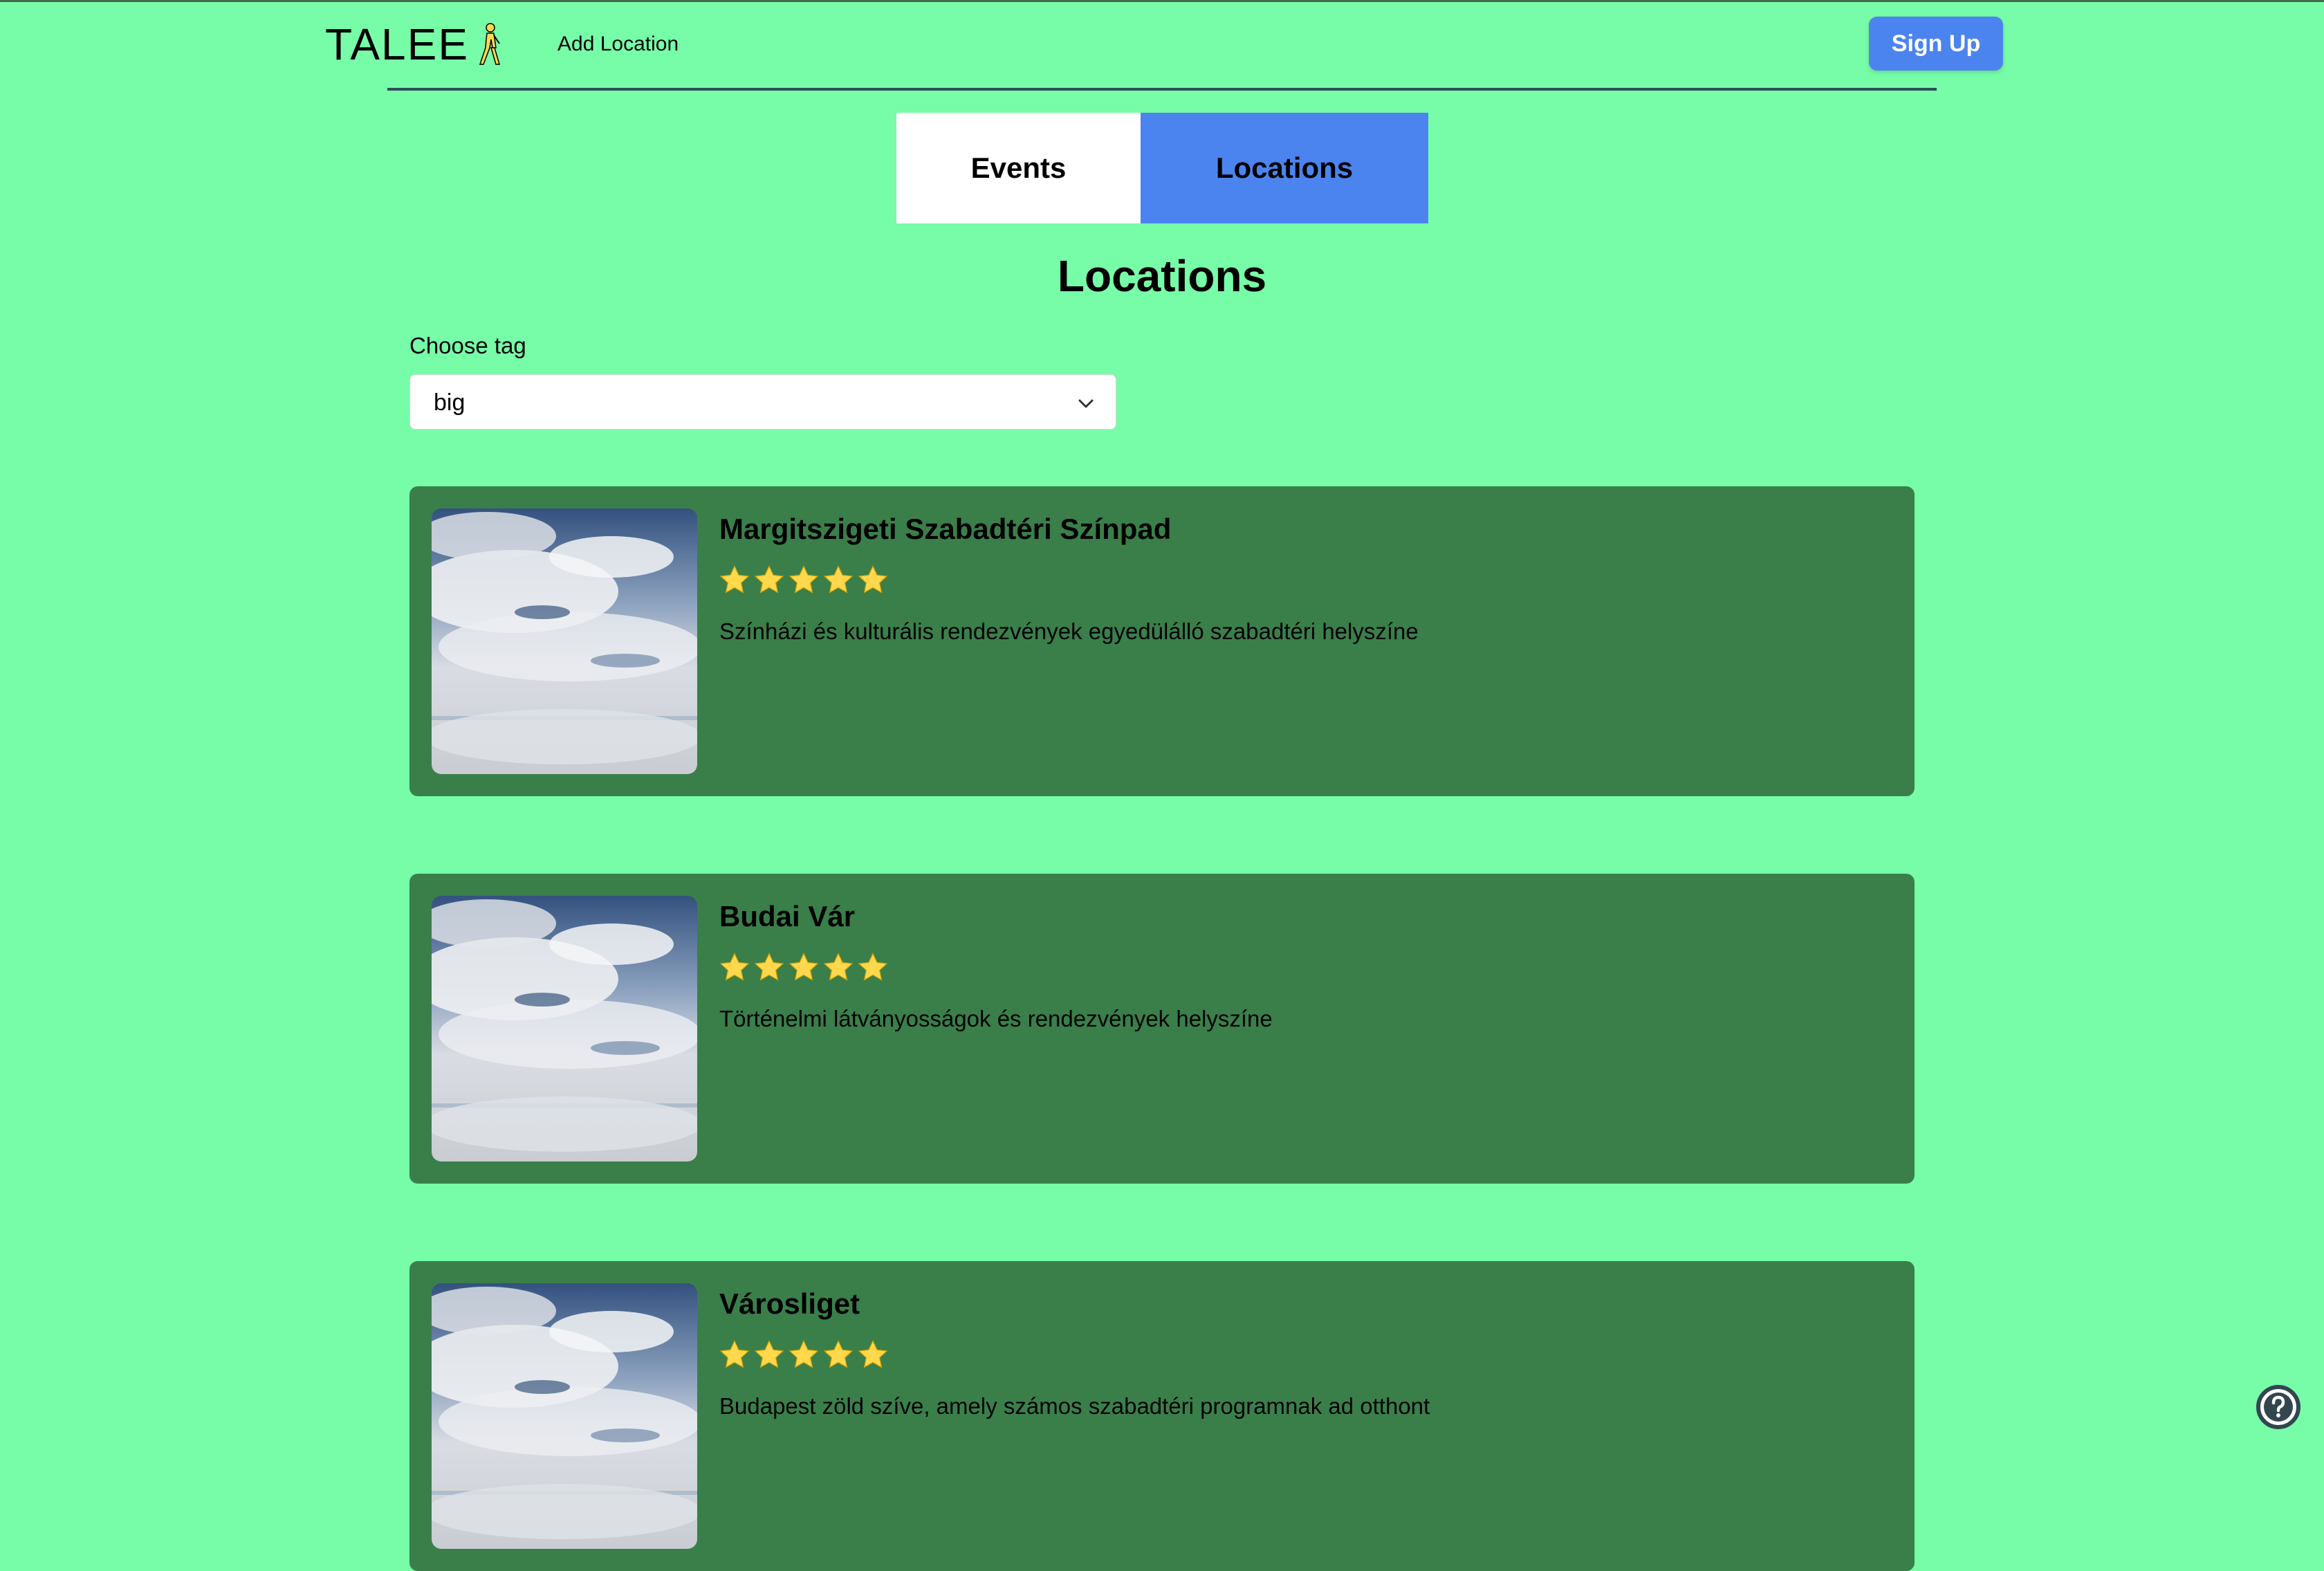 The height and width of the screenshot is (1571, 2324). What do you see at coordinates (945, 529) in the screenshot?
I see `location-name: Margitszigeti Szabadtéri Színpad` at bounding box center [945, 529].